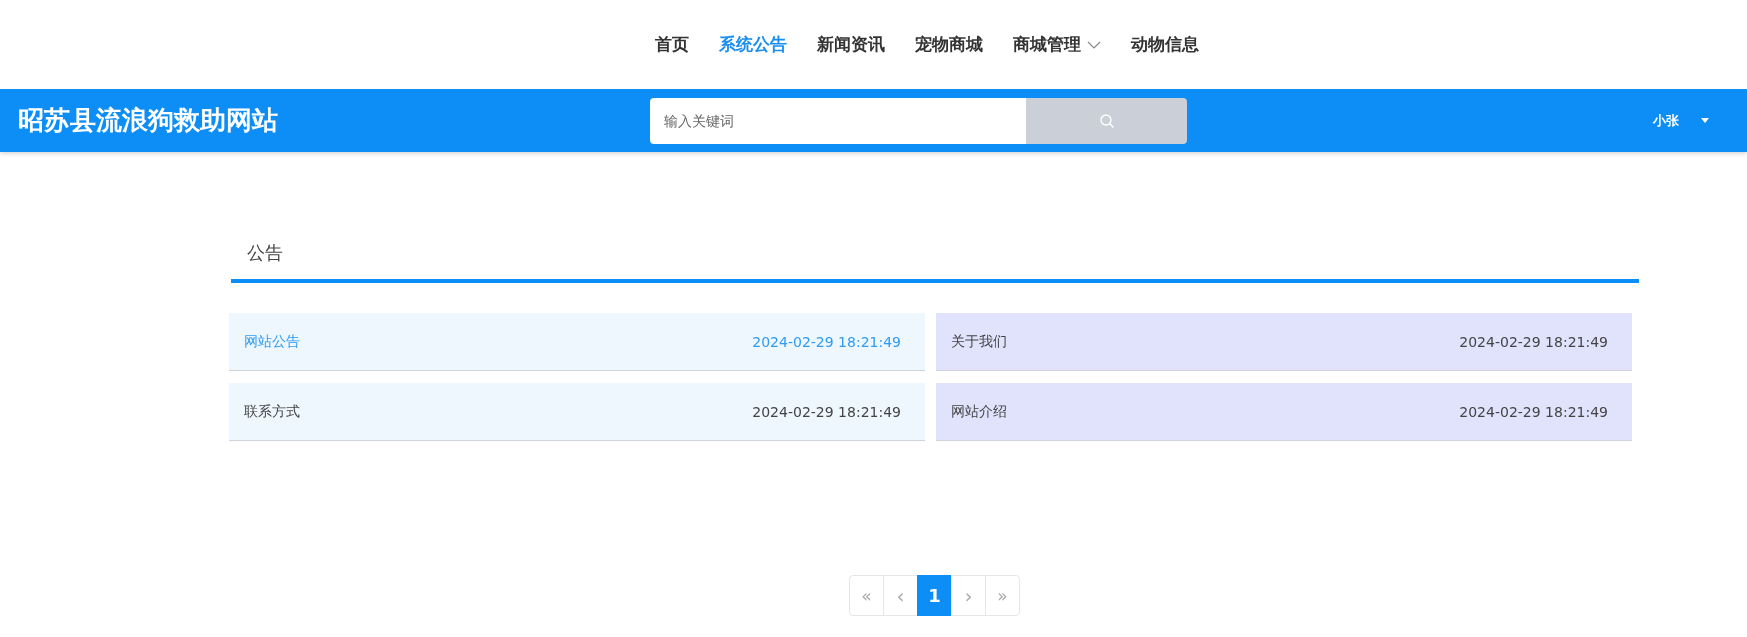 This screenshot has height=637, width=1747. I want to click on search-field: 输入关键词, so click(838, 120).